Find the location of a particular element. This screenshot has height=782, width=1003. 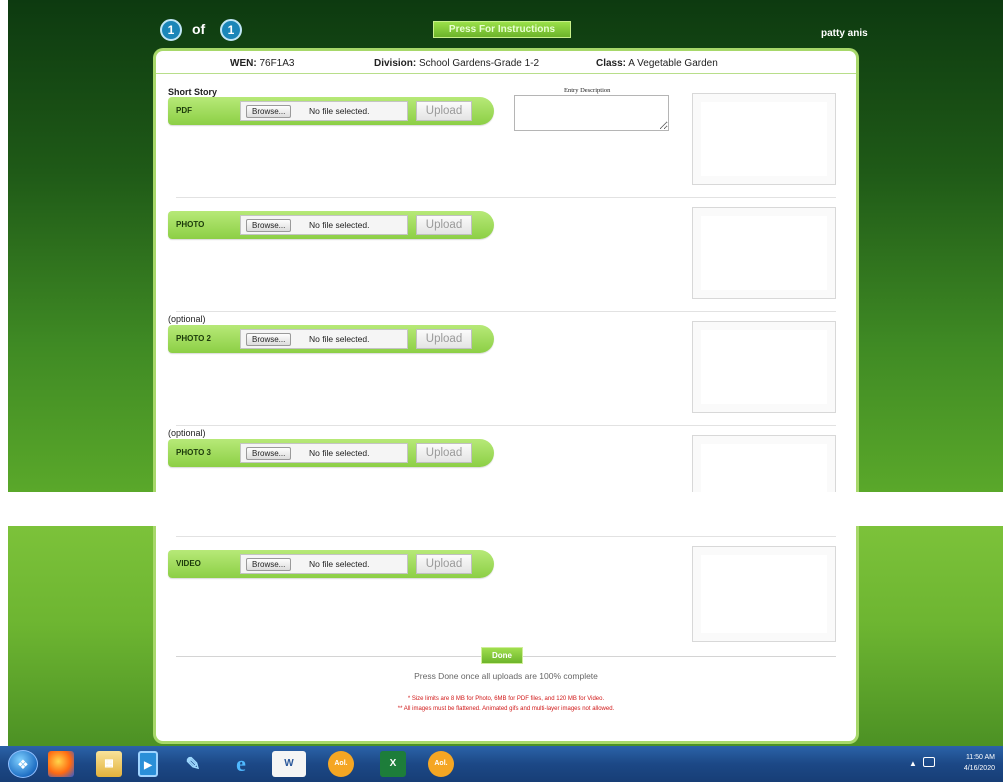

clock-date: 4/16/2020 is located at coordinates (979, 768).